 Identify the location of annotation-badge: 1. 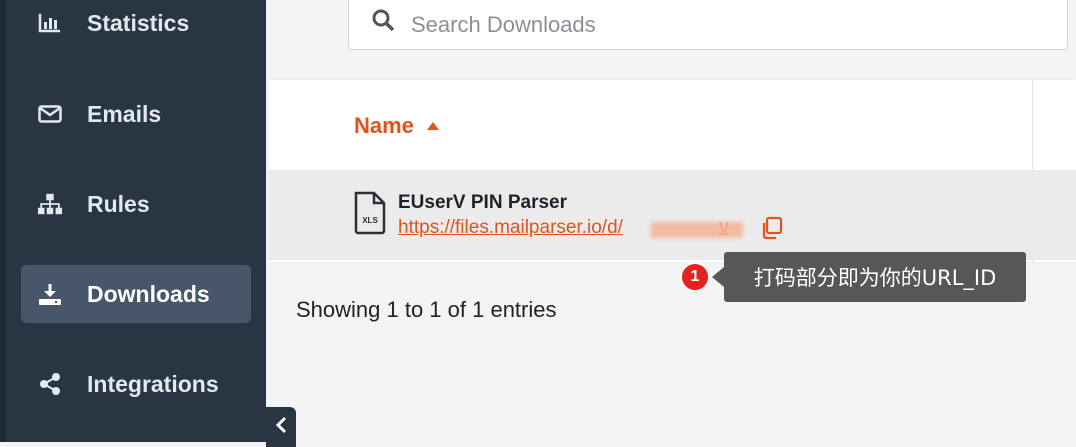
(695, 277).